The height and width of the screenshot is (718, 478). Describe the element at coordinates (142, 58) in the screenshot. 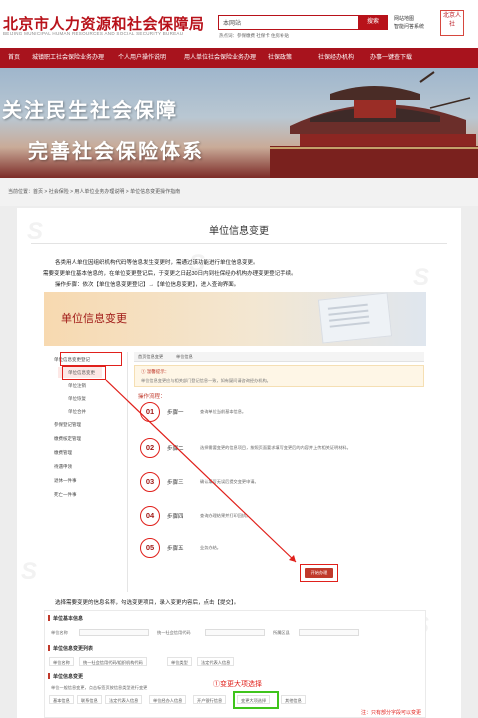

I see `nav-item-personal-guide: 个人用户操作说明` at that location.